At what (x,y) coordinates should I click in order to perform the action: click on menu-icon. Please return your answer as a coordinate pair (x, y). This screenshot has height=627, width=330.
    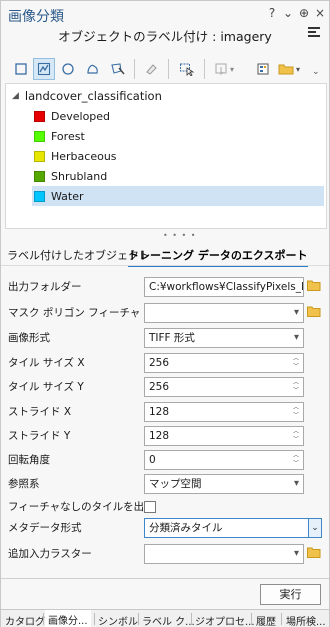
    Looking at the image, I should click on (314, 33).